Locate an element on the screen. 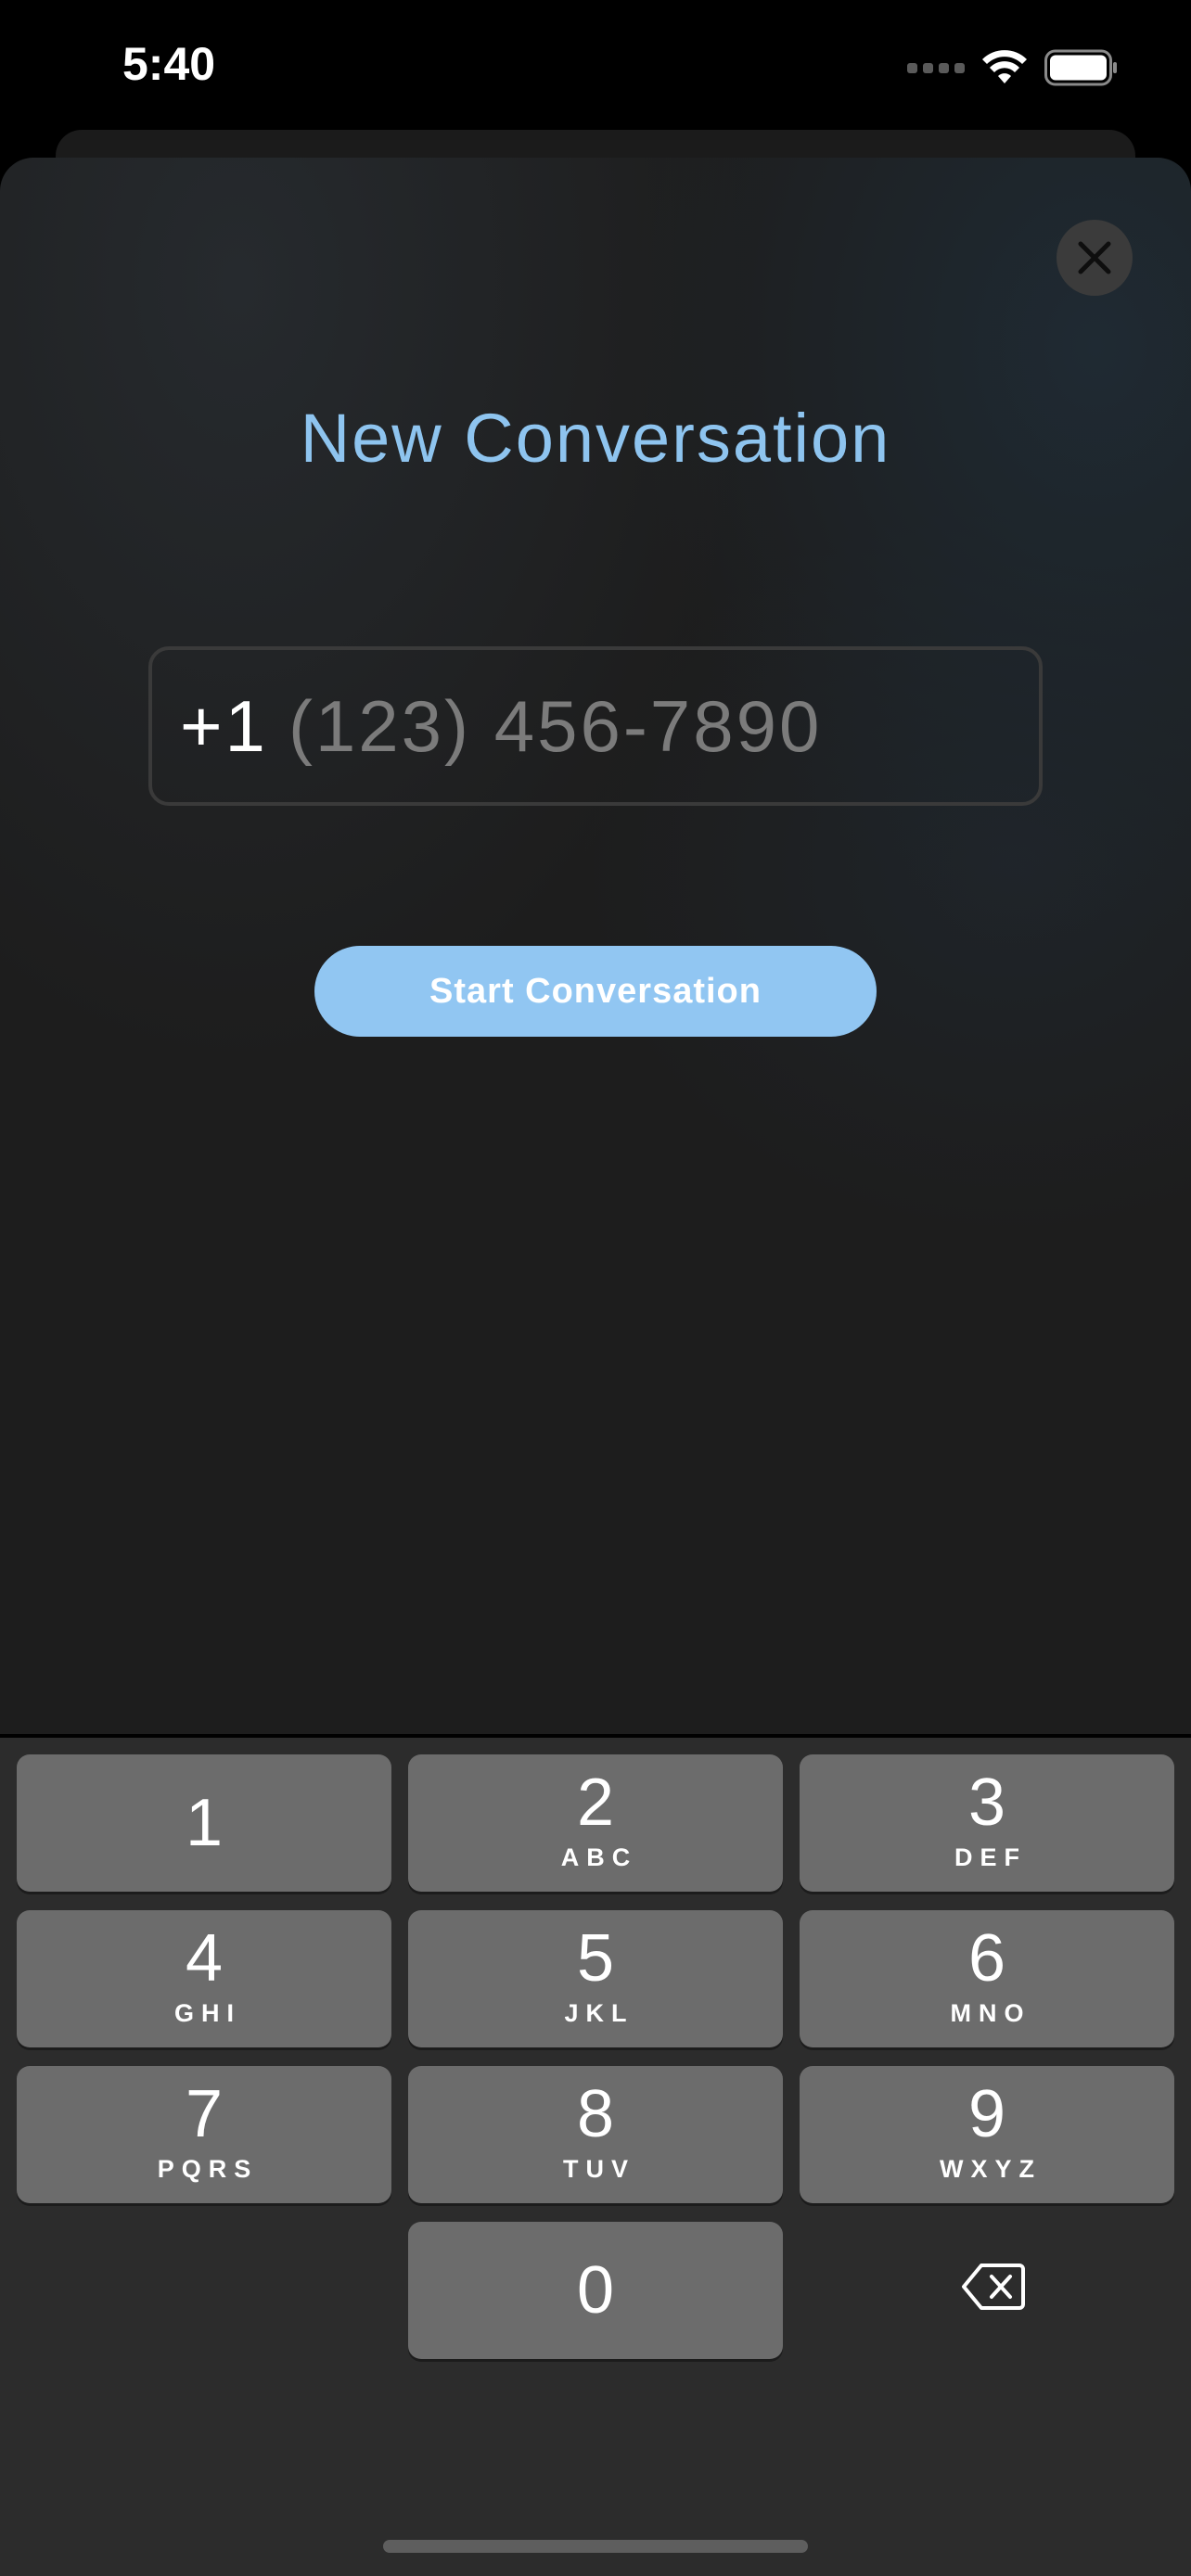 Image resolution: width=1191 pixels, height=2576 pixels. key-2: 2 ABC is located at coordinates (595, 1823).